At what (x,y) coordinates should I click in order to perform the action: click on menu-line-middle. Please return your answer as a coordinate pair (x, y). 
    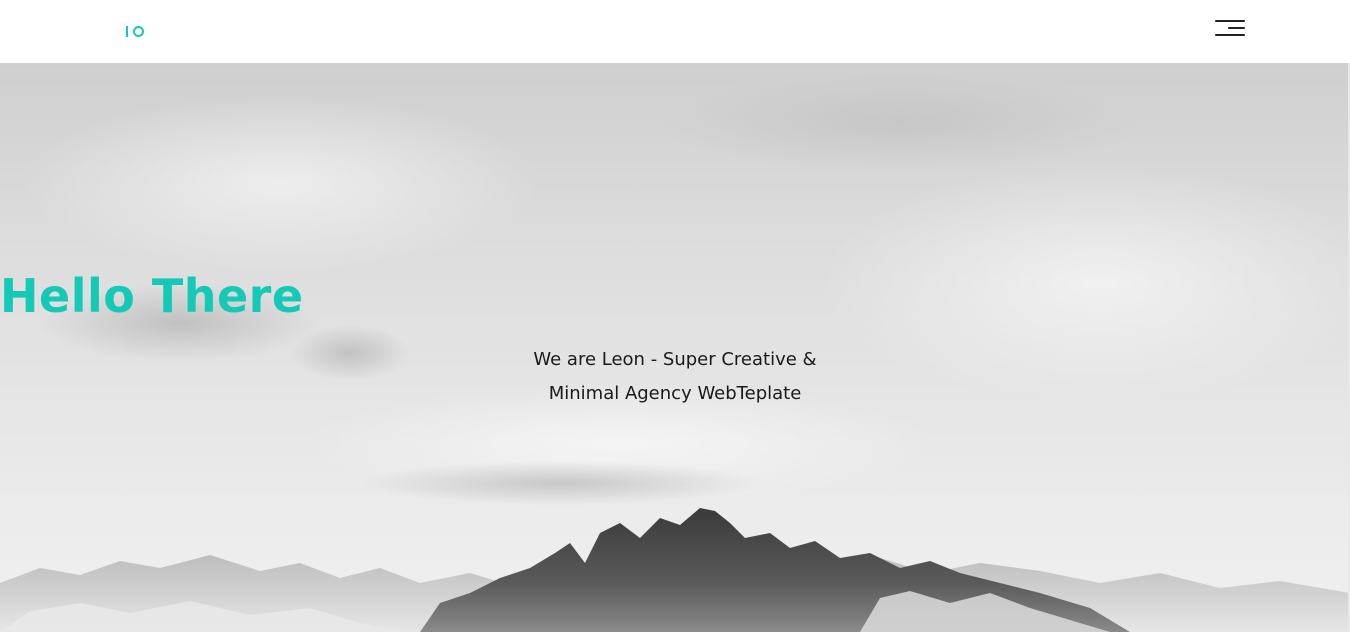
    Looking at the image, I should click on (1236, 28).